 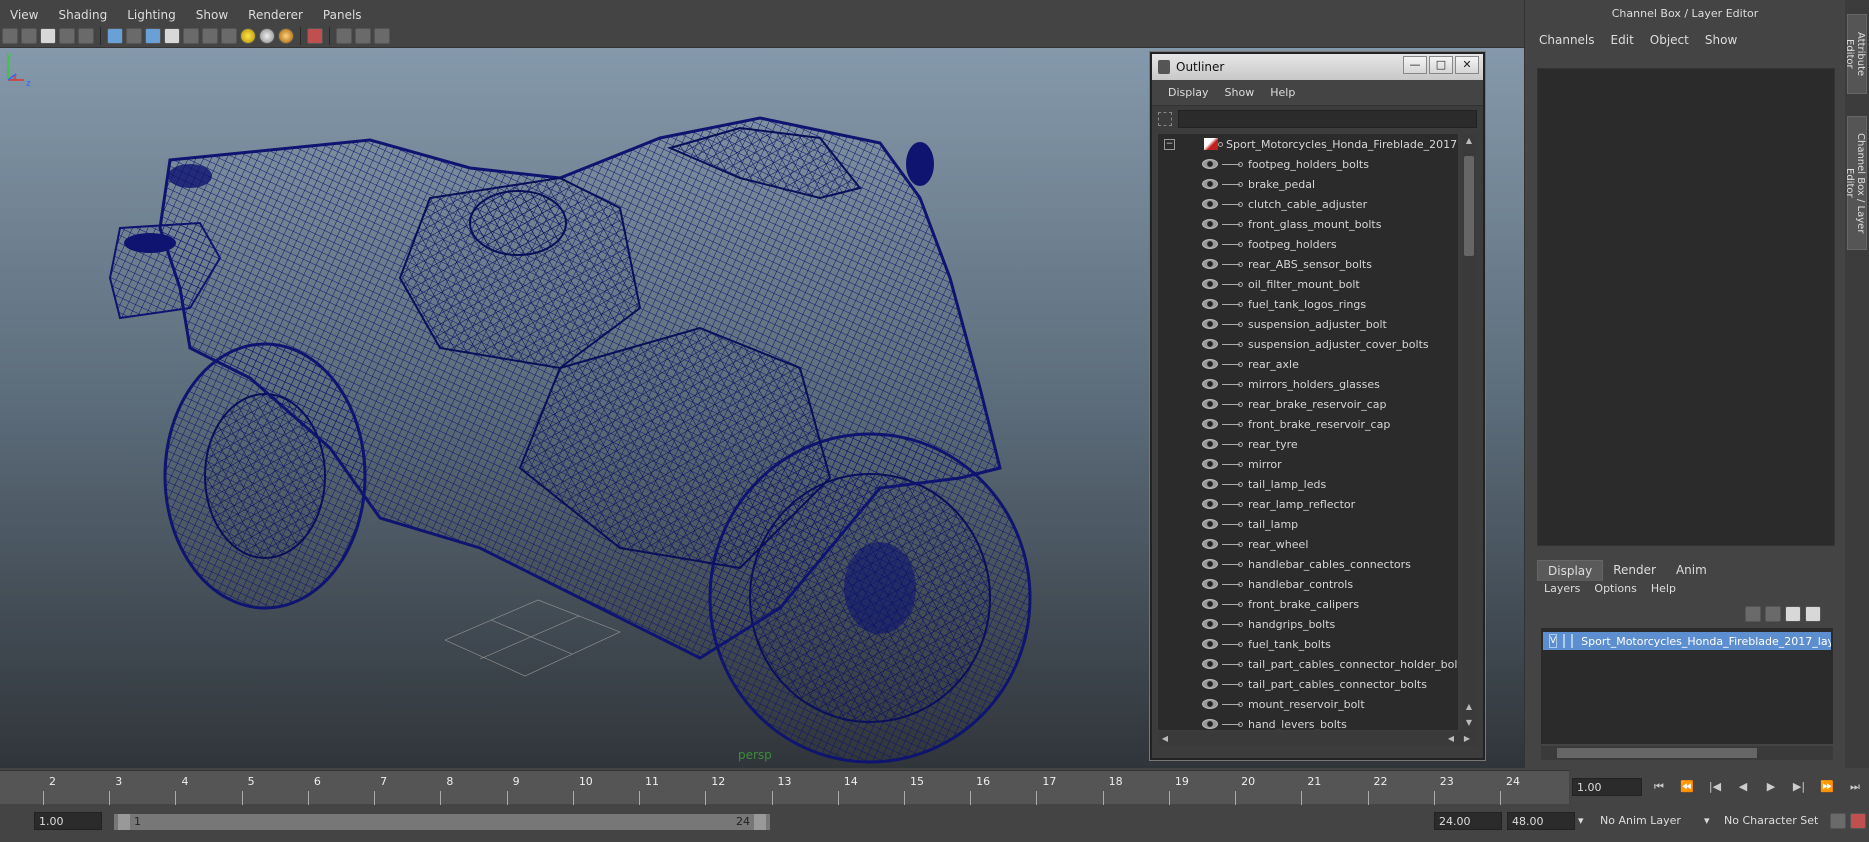 What do you see at coordinates (1562, 588) in the screenshot?
I see `menu-layers: Layers` at bounding box center [1562, 588].